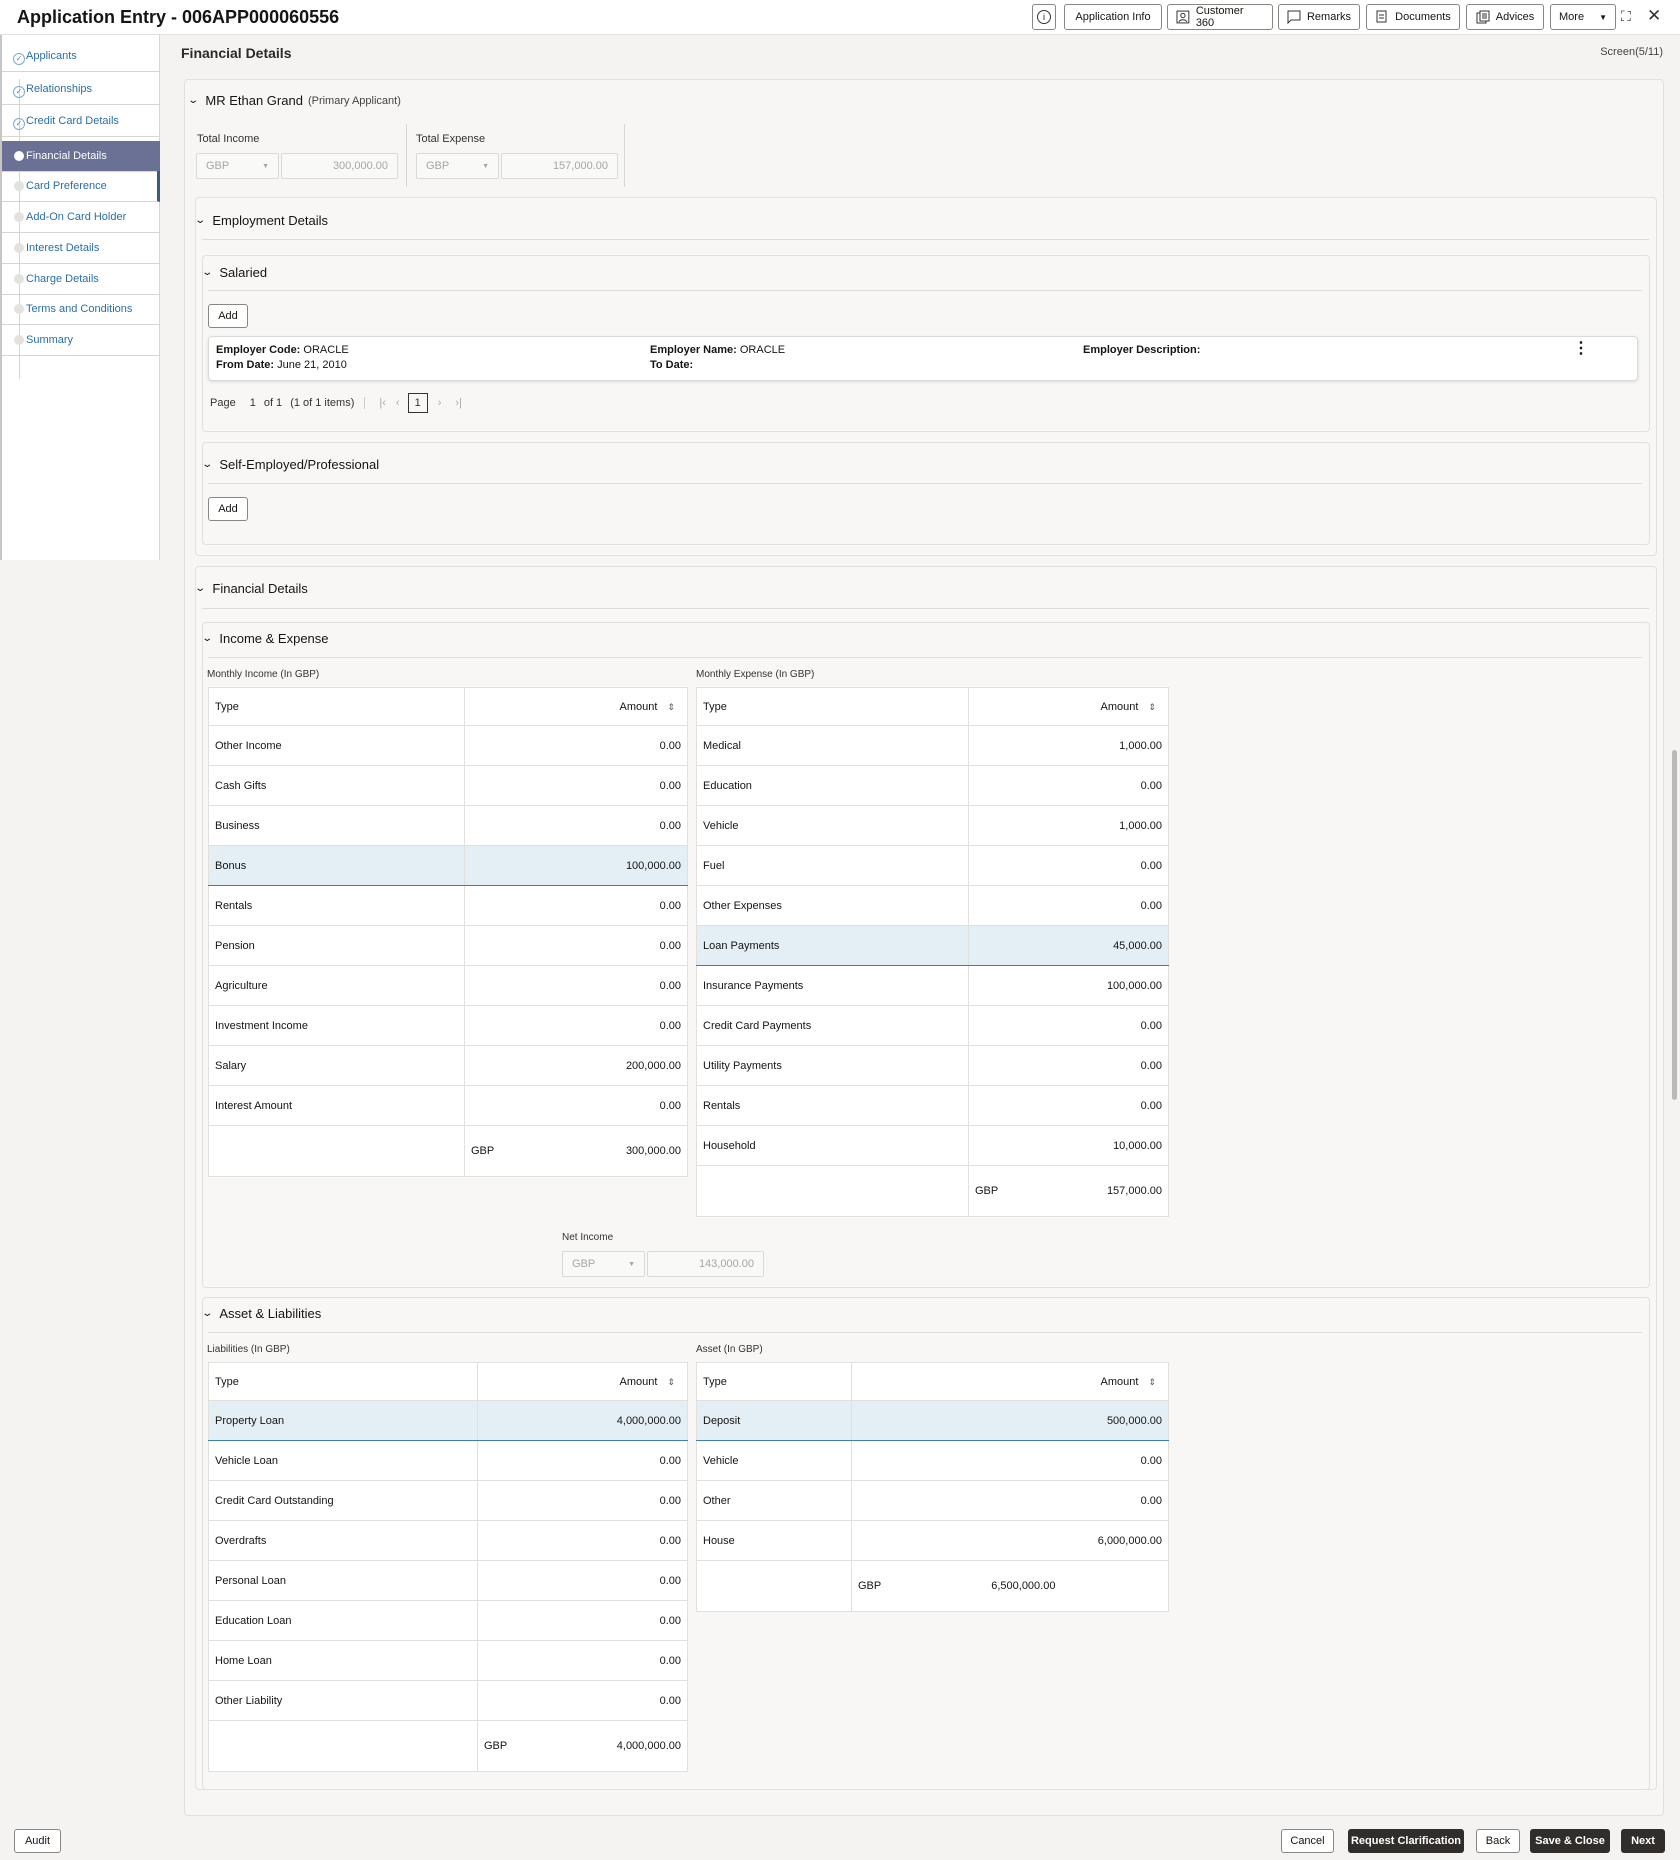 This screenshot has height=1860, width=1680. Describe the element at coordinates (1413, 17) in the screenshot. I see `documents-button: Documents` at that location.